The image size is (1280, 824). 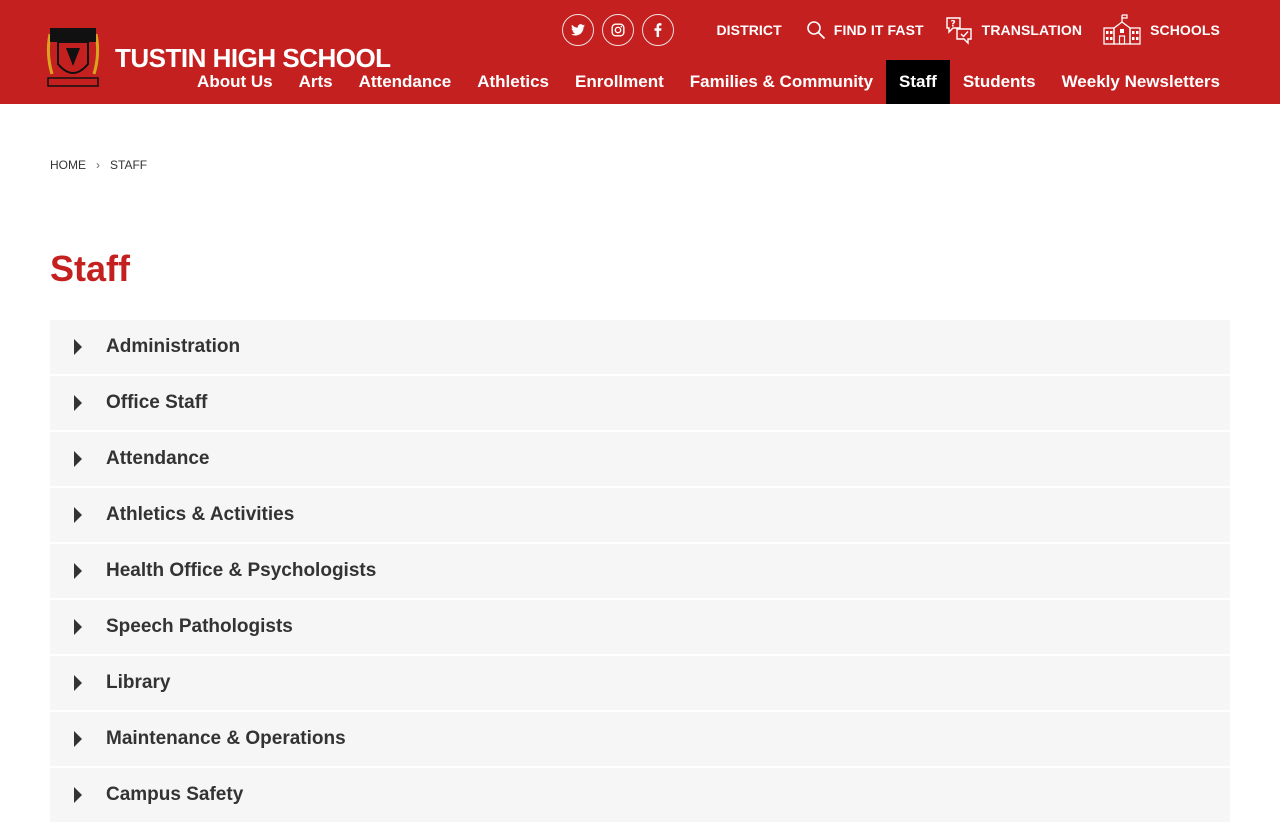 What do you see at coordinates (640, 795) in the screenshot?
I see `accordion-item-campus-safety: Campus Safety` at bounding box center [640, 795].